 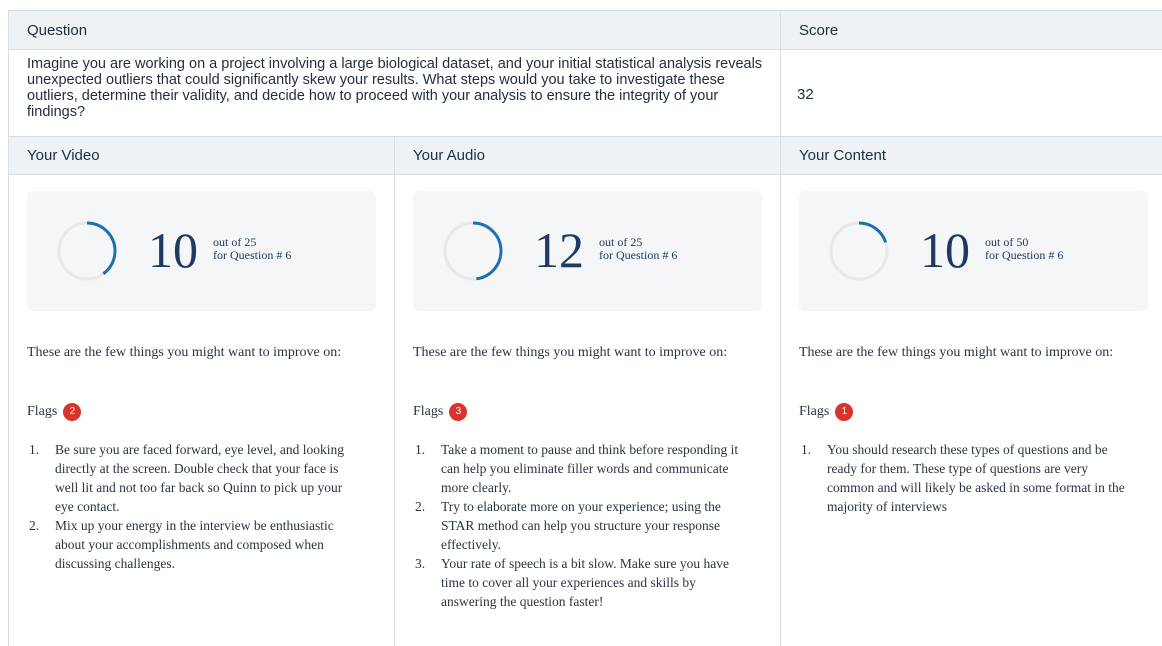 I want to click on video-flags-count-badge: 2, so click(x=72, y=412).